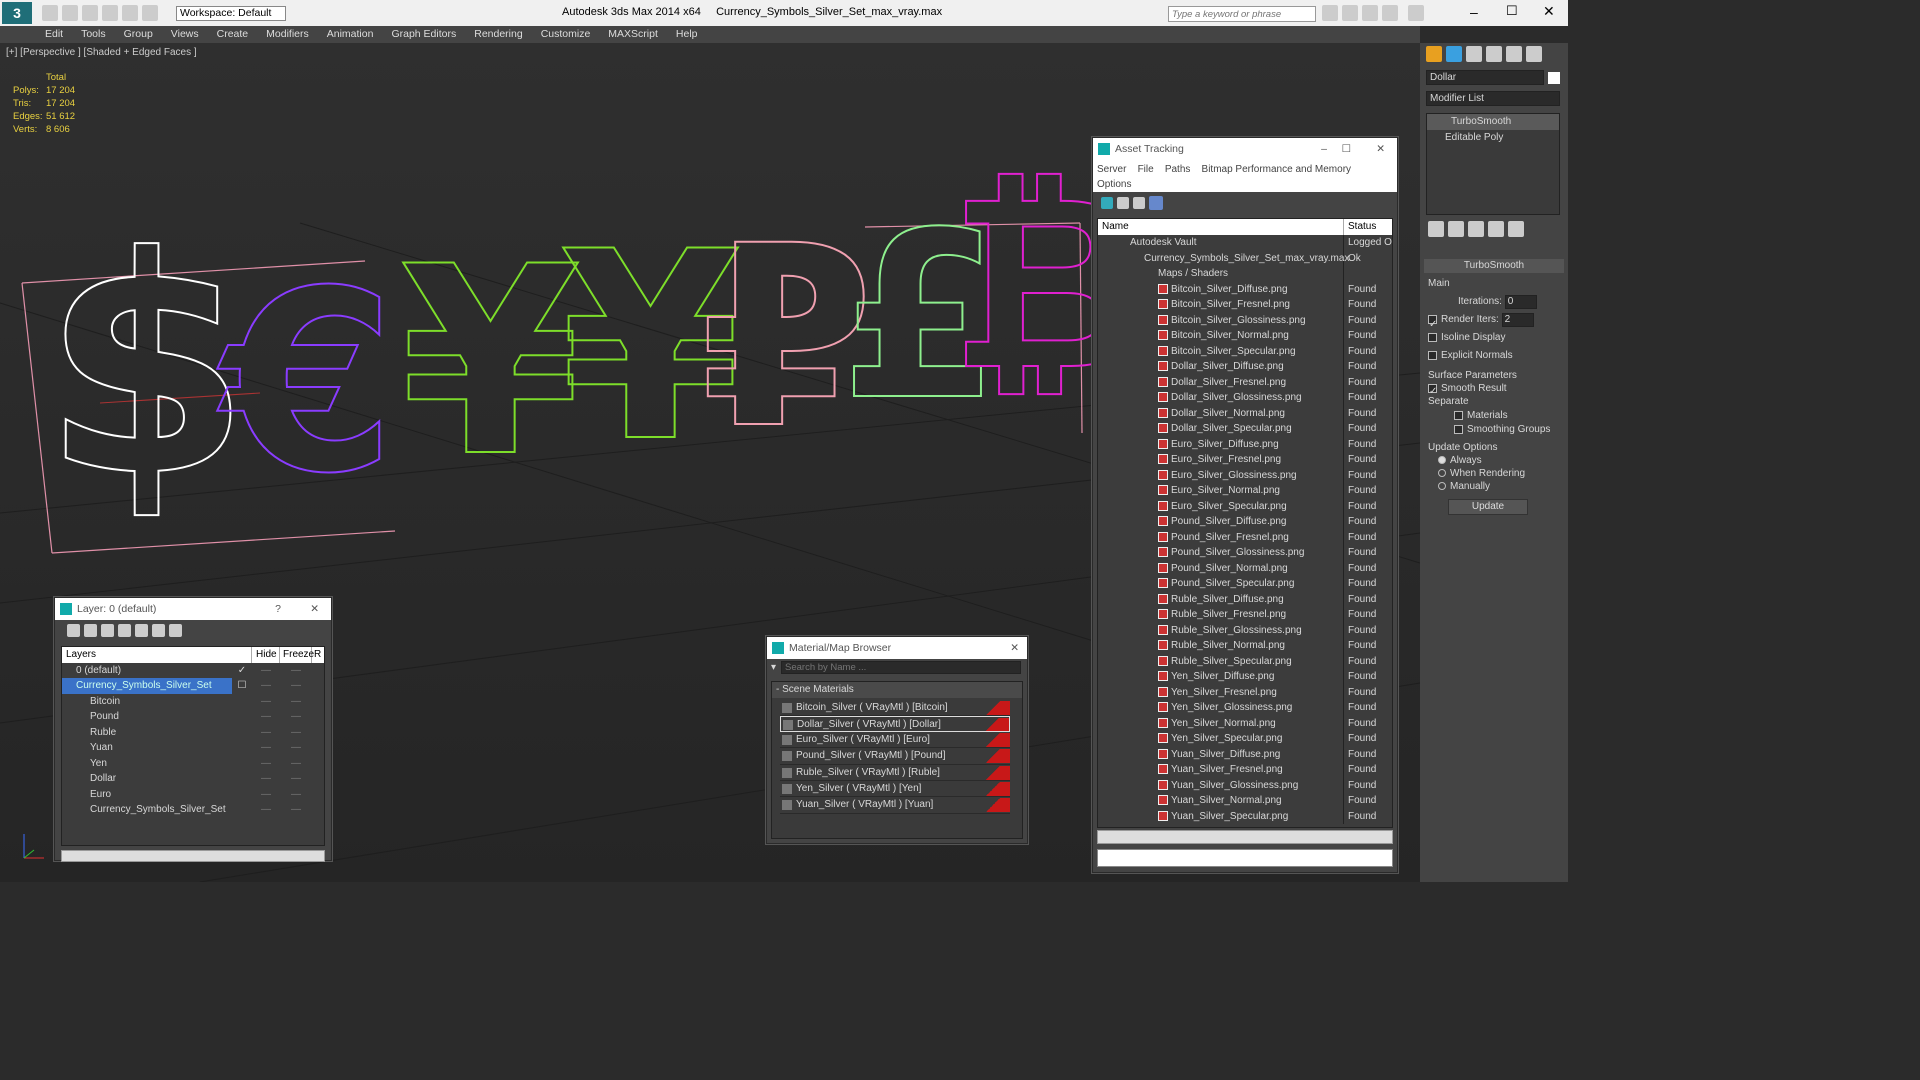  Describe the element at coordinates (1549, 11) in the screenshot. I see `close-button: ✕` at that location.